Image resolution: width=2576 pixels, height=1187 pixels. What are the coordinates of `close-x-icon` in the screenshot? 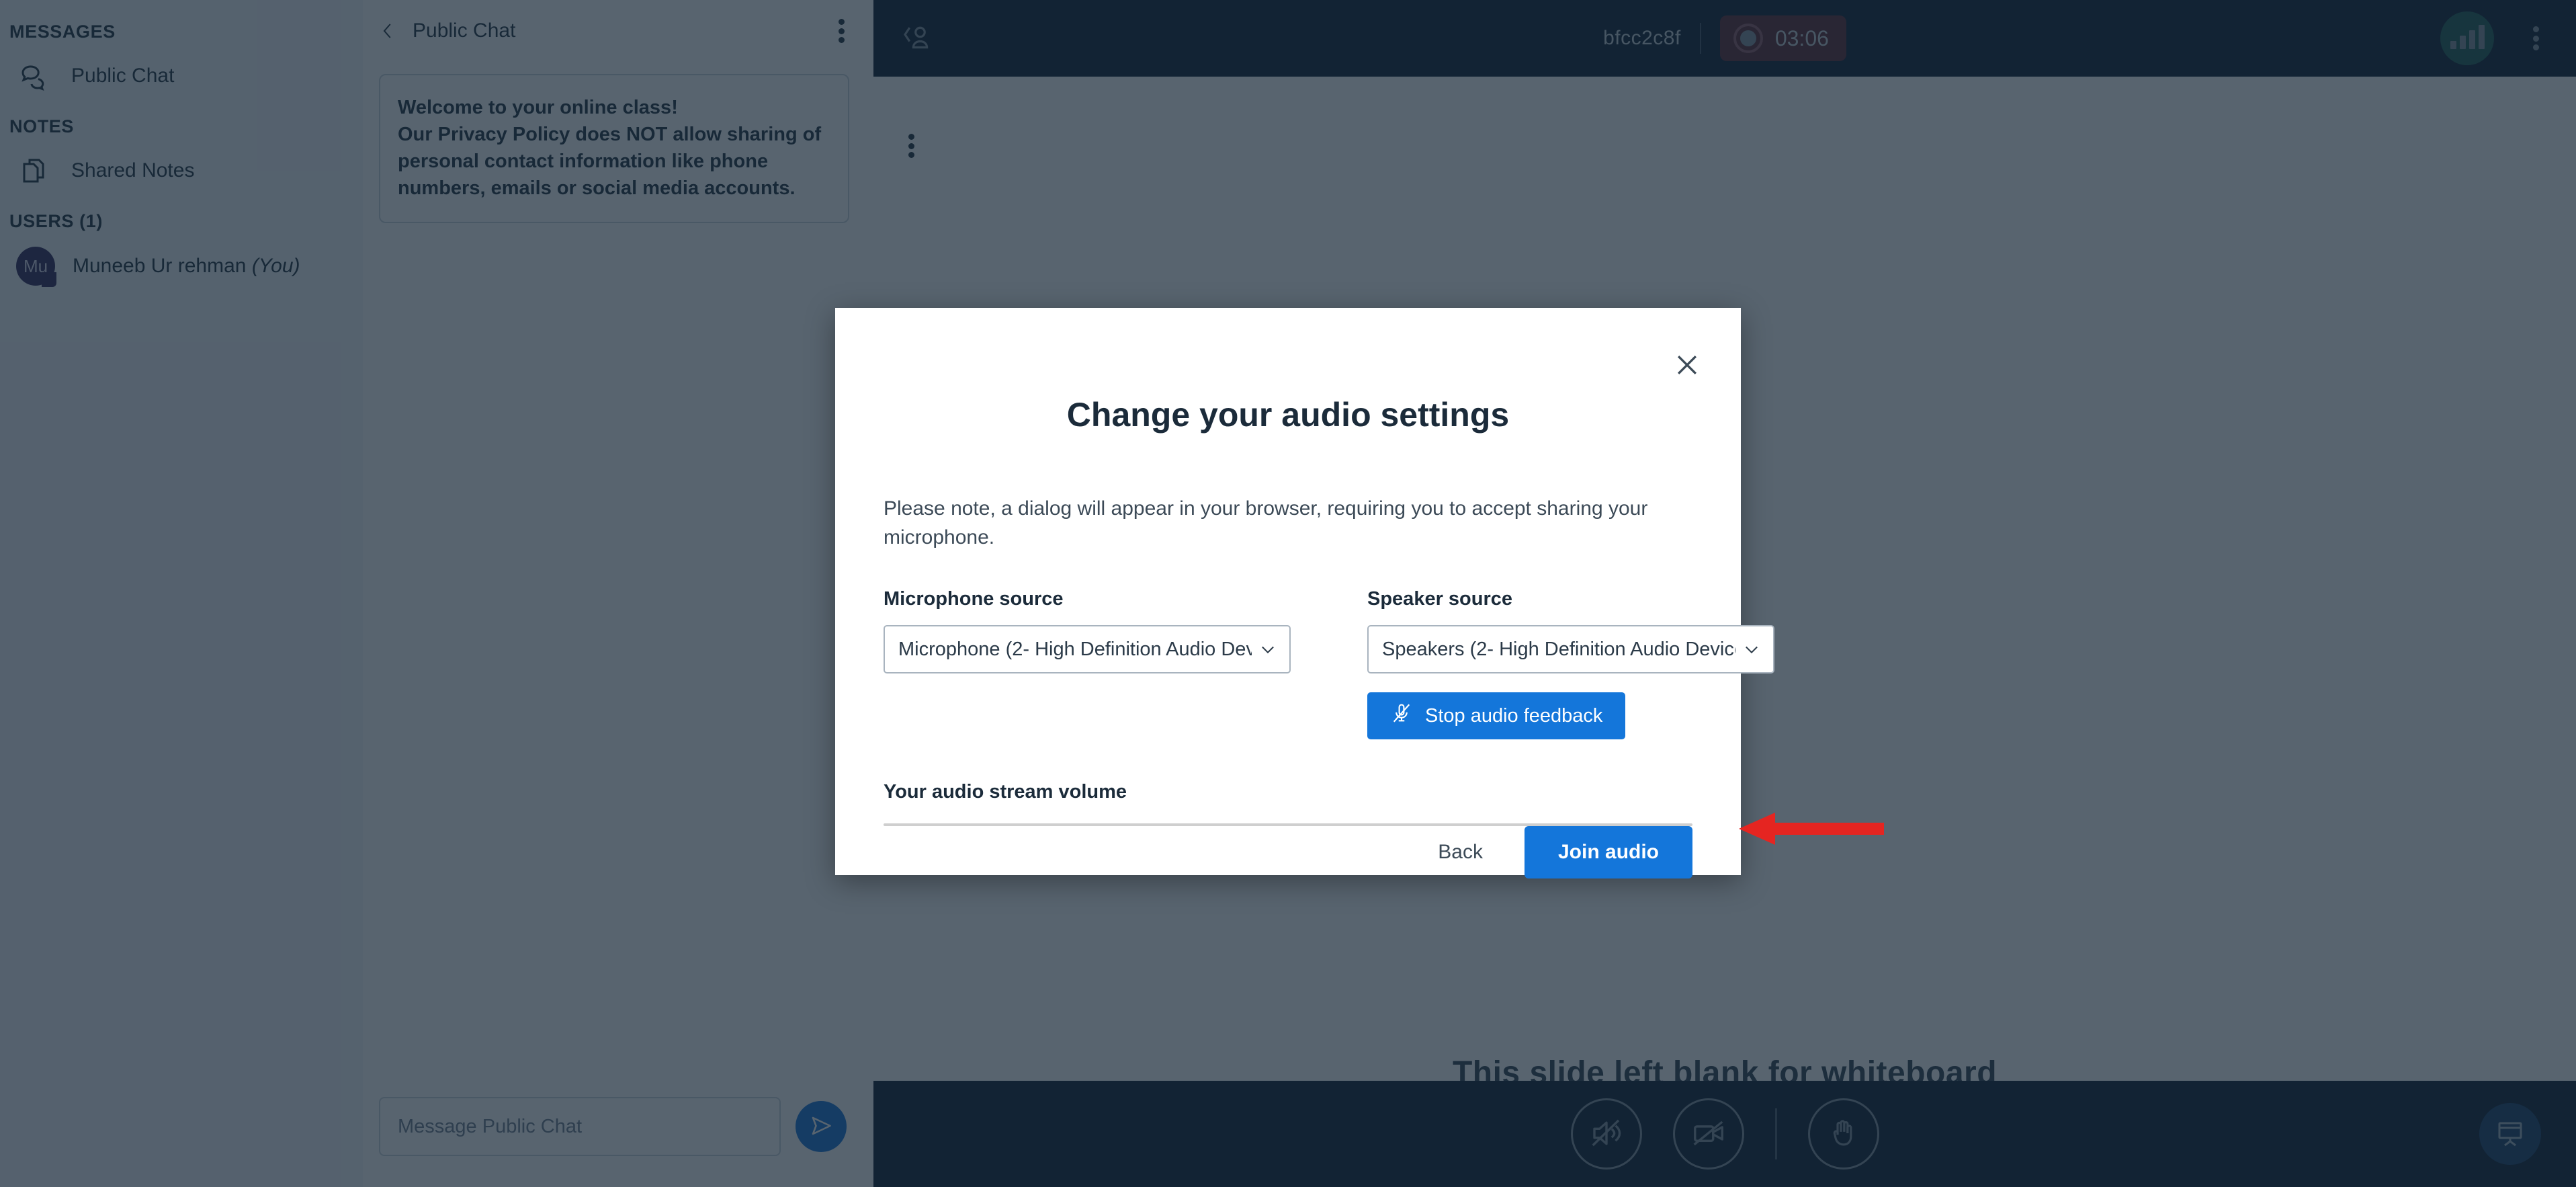 It's located at (1687, 366).